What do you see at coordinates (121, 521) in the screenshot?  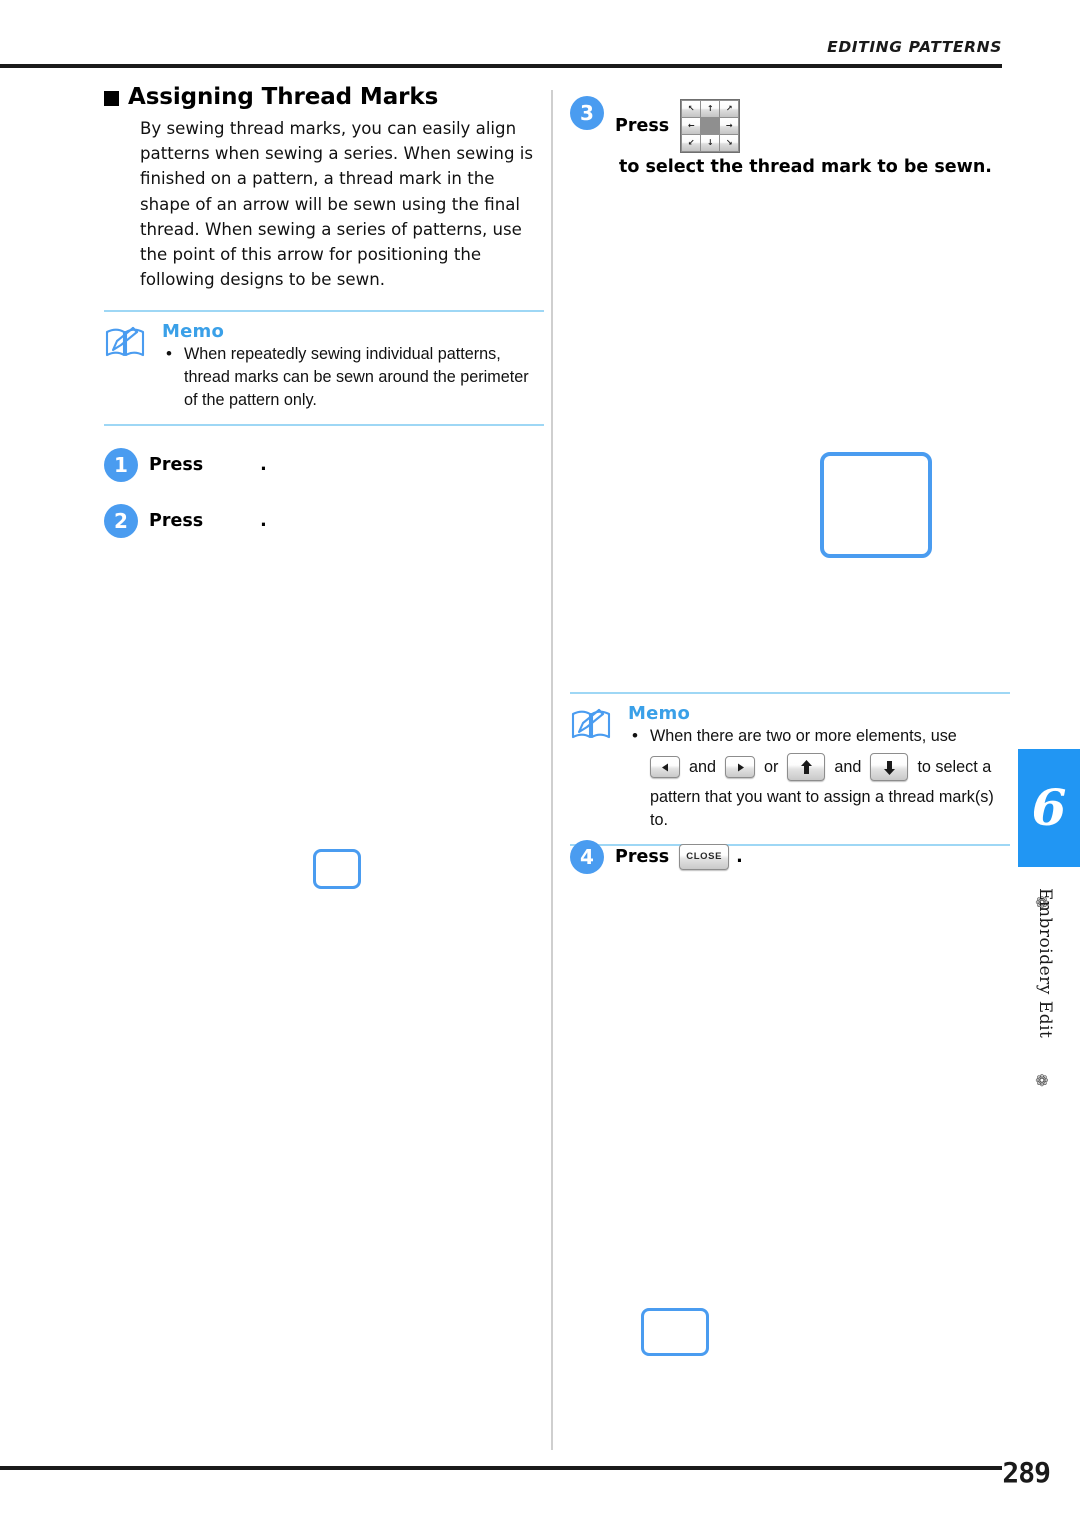 I see `step-number-badge: 2` at bounding box center [121, 521].